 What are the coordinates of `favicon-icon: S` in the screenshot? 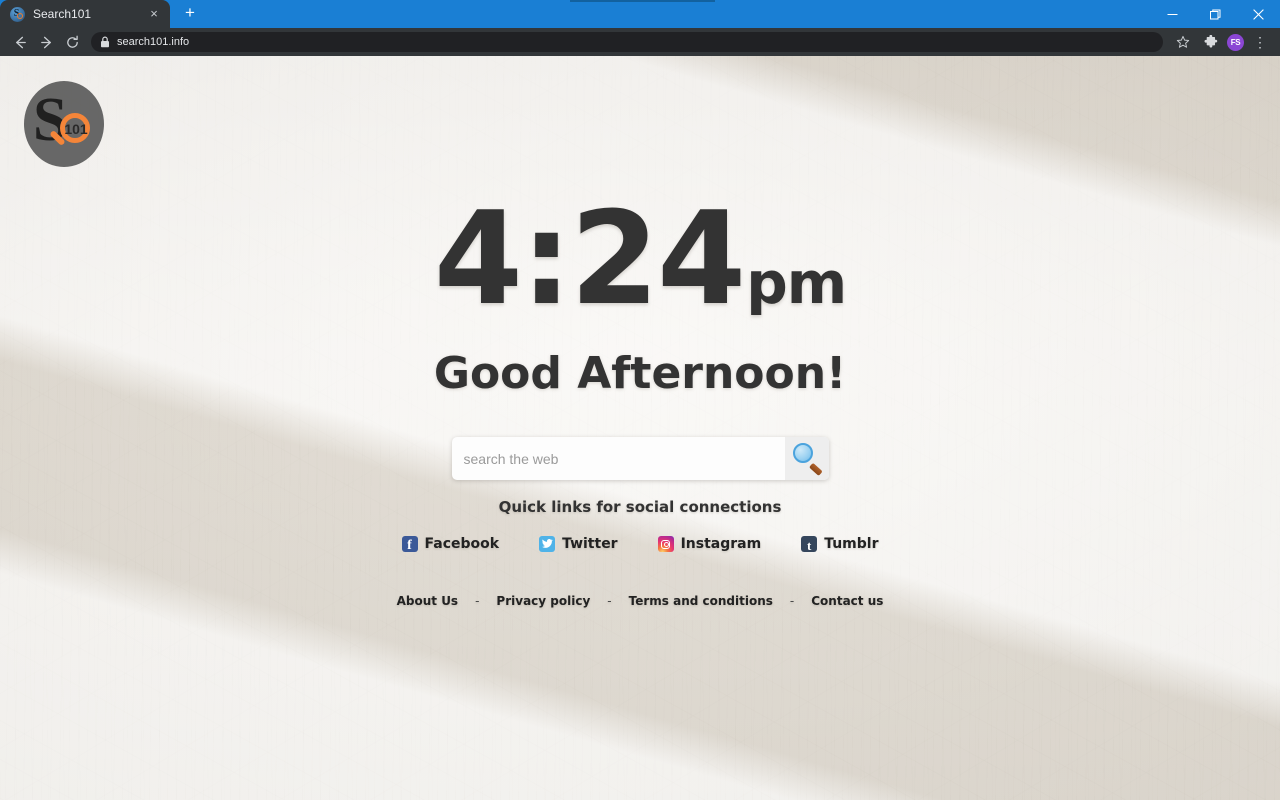 It's located at (17, 14).